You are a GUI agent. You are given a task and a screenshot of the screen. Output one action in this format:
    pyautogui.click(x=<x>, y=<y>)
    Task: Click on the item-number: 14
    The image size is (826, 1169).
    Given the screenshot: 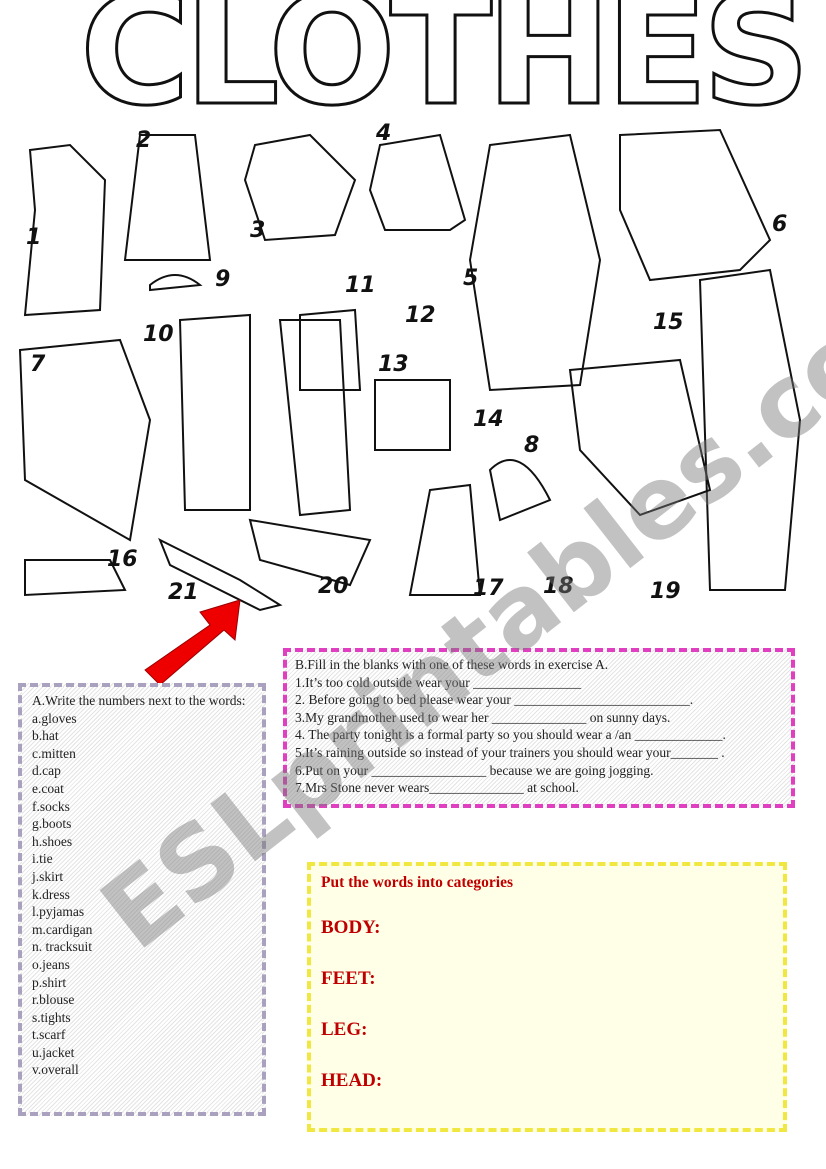 What is the action you would take?
    pyautogui.click(x=488, y=419)
    